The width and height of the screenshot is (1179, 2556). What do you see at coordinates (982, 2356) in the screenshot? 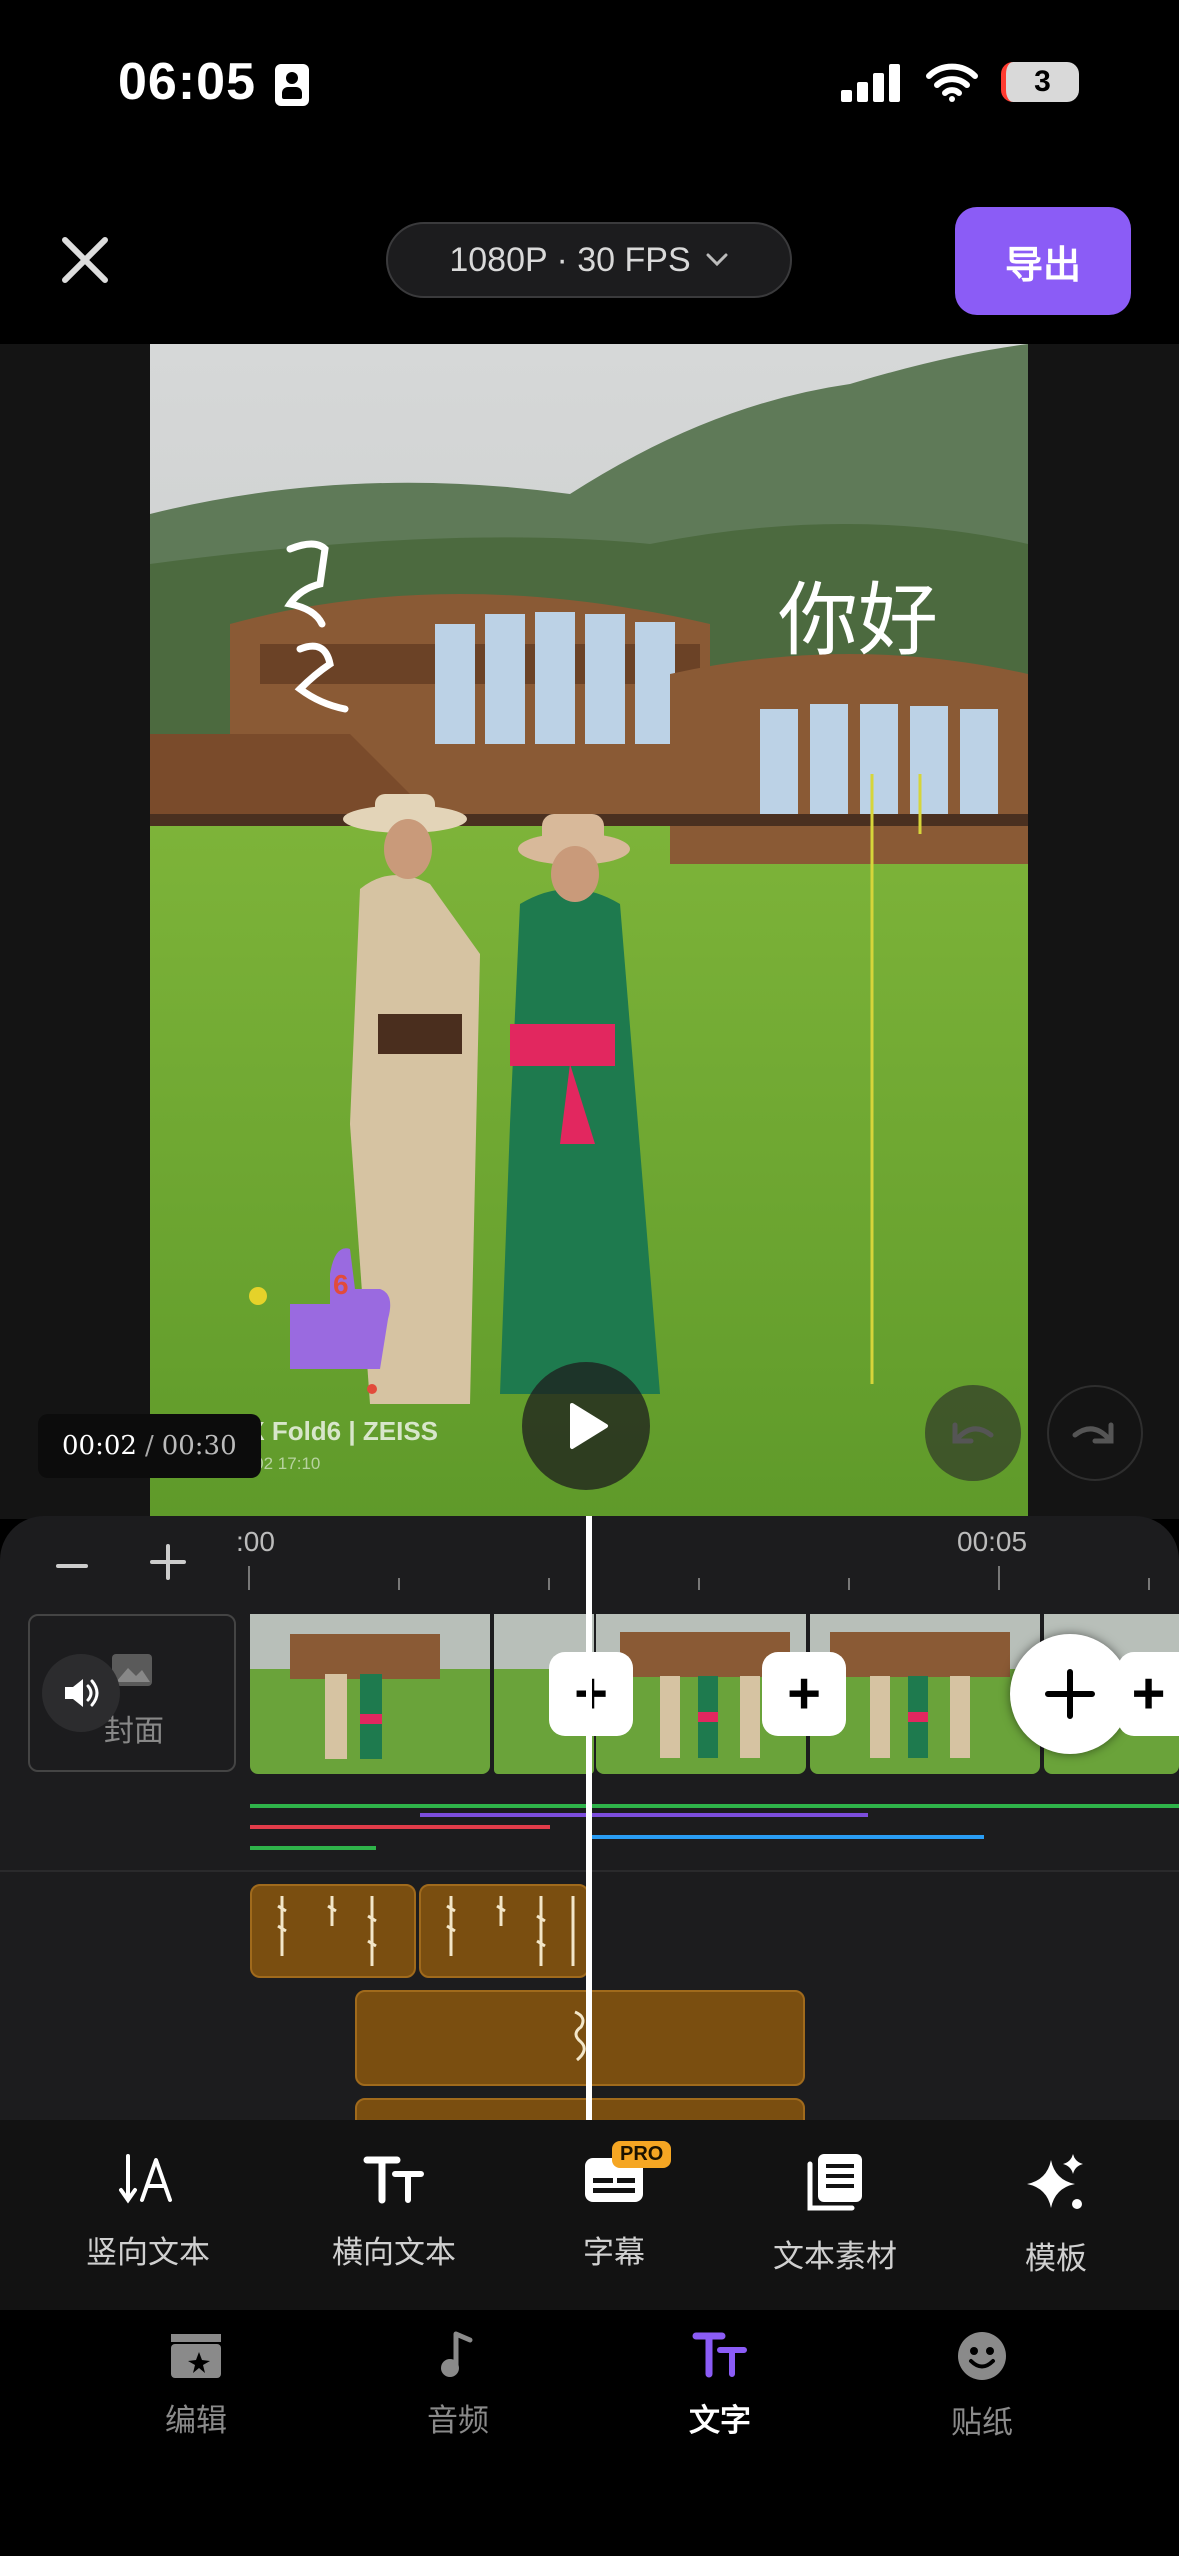
I see `sticker-smile-icon` at bounding box center [982, 2356].